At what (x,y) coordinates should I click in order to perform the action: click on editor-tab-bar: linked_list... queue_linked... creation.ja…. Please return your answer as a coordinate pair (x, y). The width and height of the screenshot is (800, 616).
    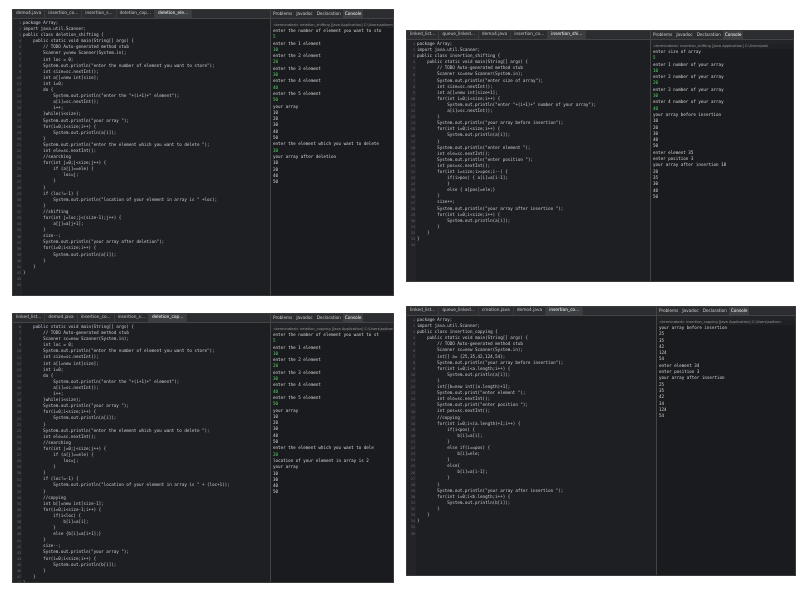
    Looking at the image, I should click on (531, 311).